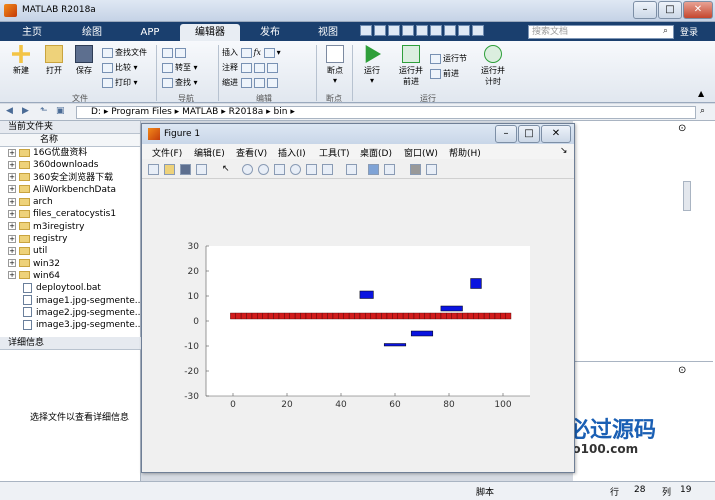 Image resolution: width=715 pixels, height=500 pixels. I want to click on fig-menu-desktop: 桌面(D), so click(376, 152).